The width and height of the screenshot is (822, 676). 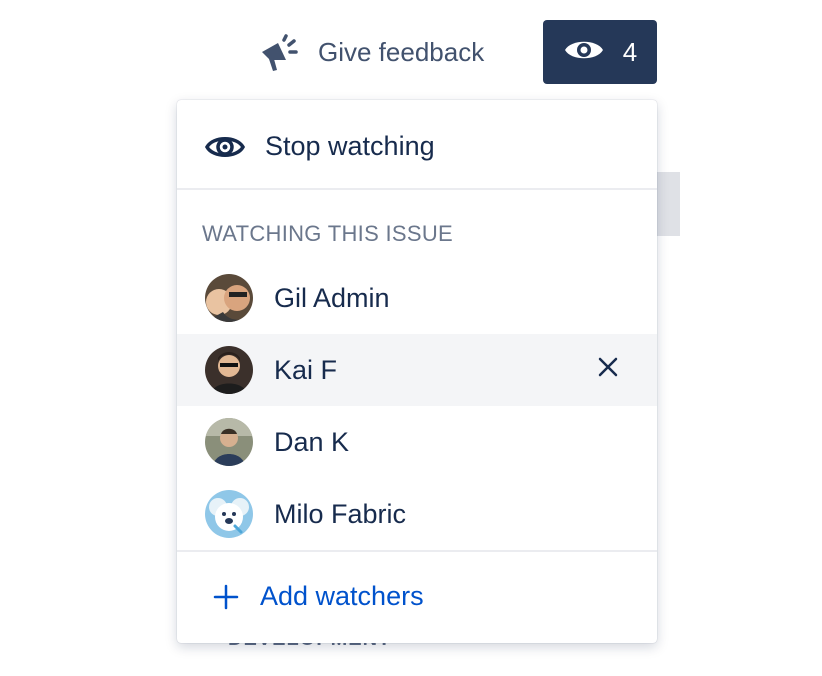 What do you see at coordinates (417, 189) in the screenshot?
I see `divider` at bounding box center [417, 189].